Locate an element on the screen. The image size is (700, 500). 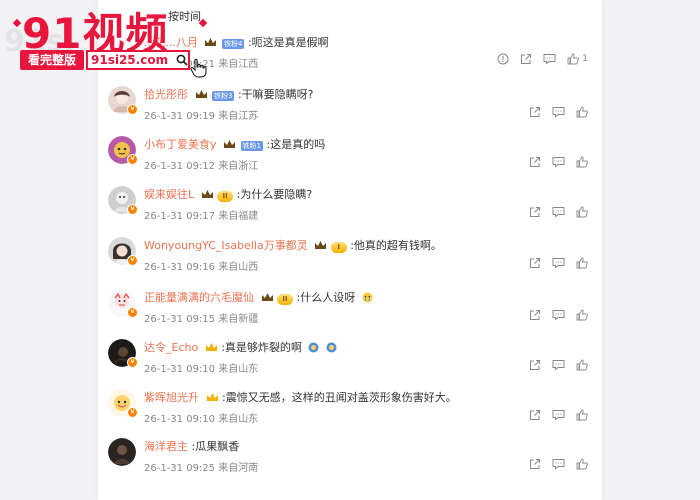
hand-cursor-icon is located at coordinates (198, 68).